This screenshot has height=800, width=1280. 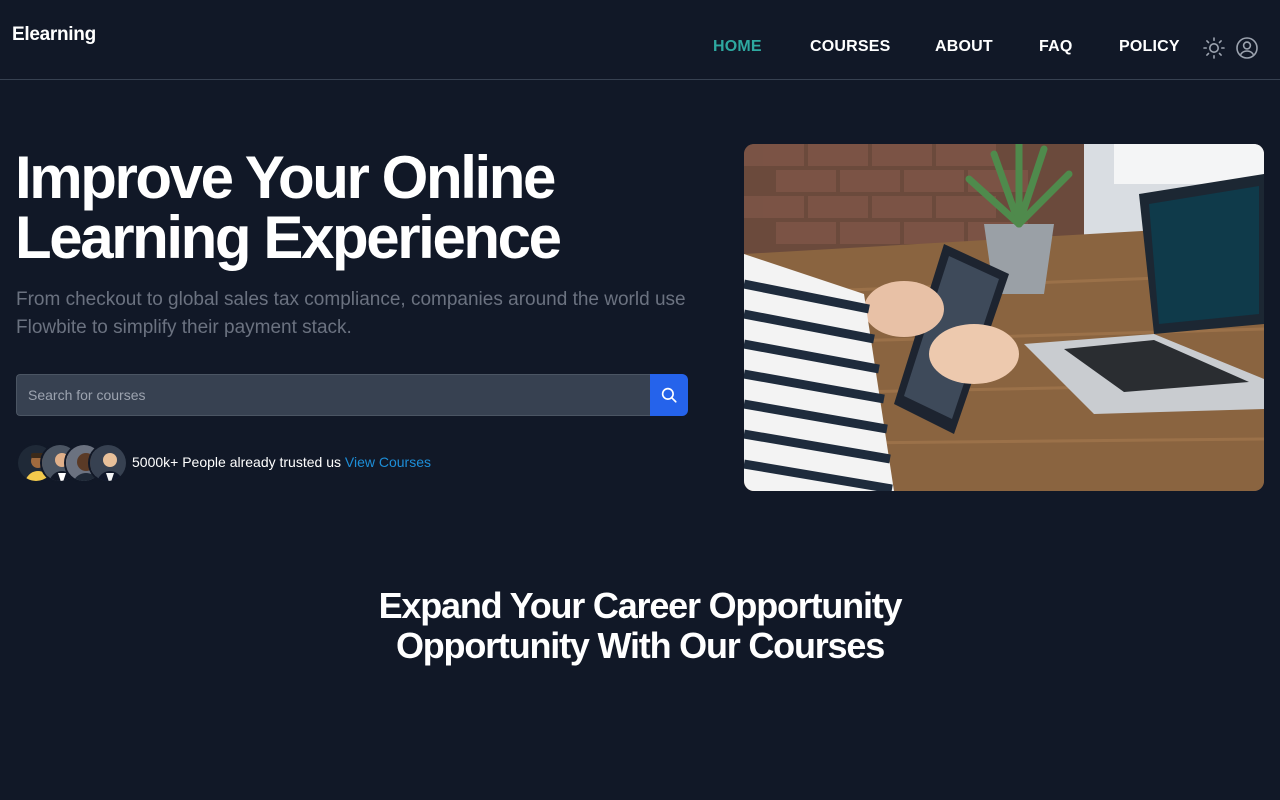 What do you see at coordinates (640, 645) in the screenshot?
I see `section-title-line-2: Opportunity With Our Courses` at bounding box center [640, 645].